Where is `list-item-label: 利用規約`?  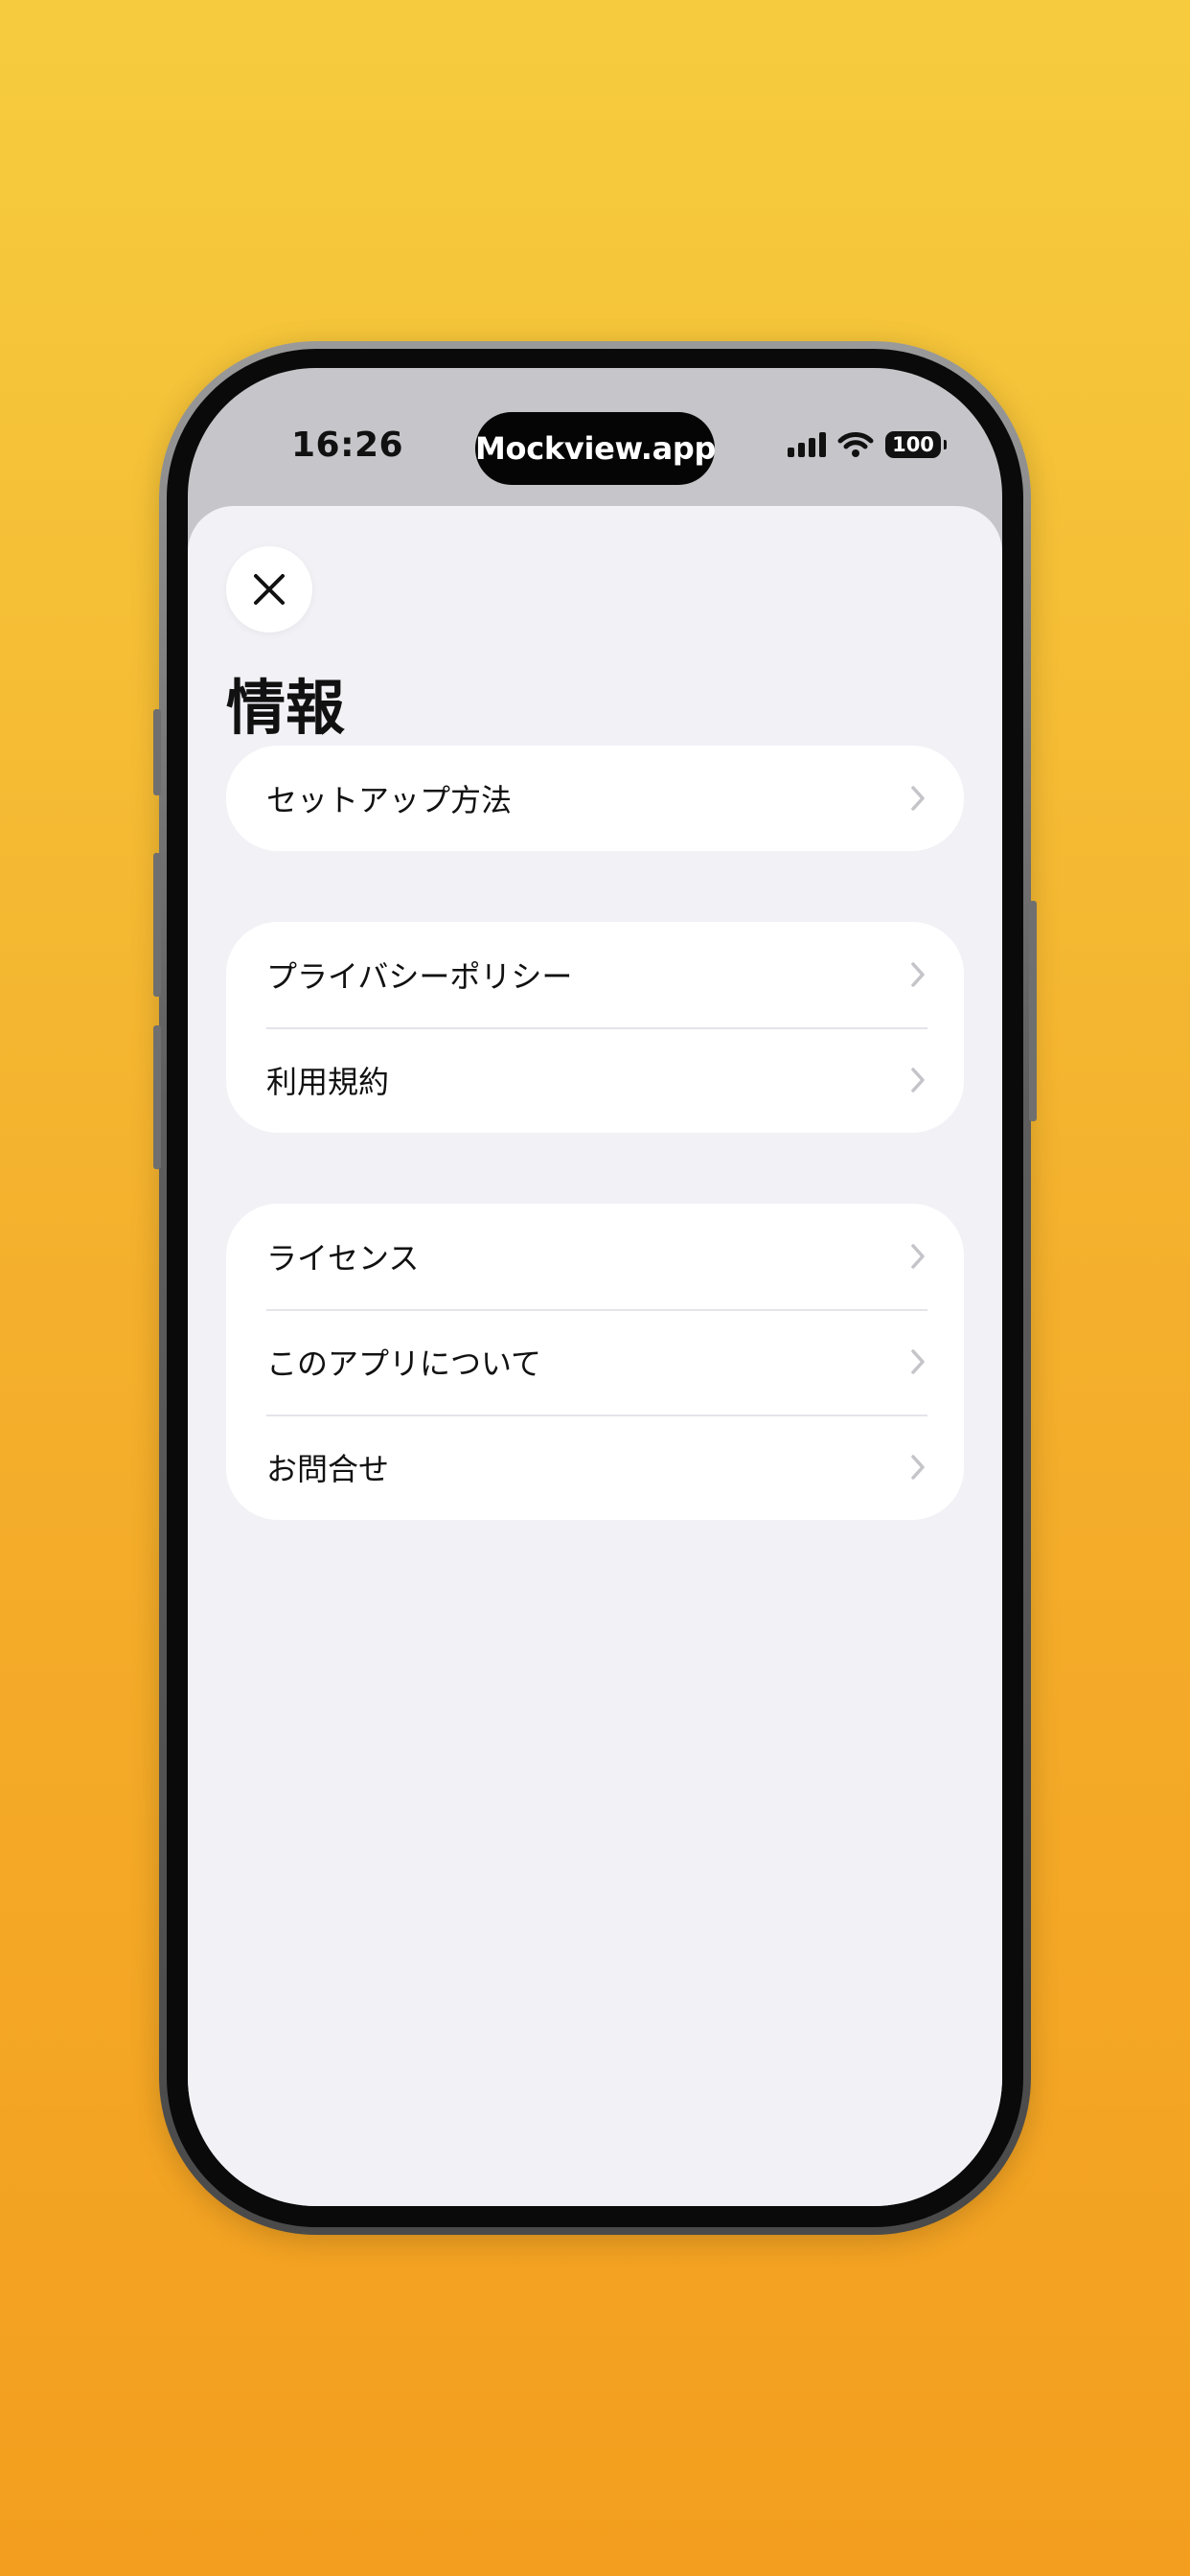
list-item-label: 利用規約 is located at coordinates (328, 1082).